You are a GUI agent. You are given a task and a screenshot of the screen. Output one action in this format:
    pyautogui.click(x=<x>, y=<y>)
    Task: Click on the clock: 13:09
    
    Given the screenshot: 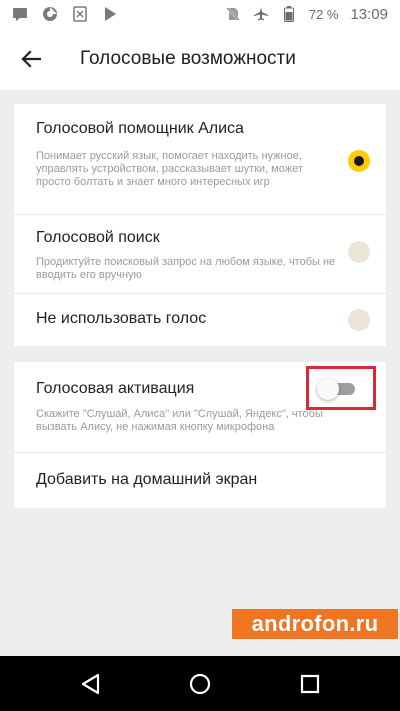 What is the action you would take?
    pyautogui.click(x=369, y=14)
    